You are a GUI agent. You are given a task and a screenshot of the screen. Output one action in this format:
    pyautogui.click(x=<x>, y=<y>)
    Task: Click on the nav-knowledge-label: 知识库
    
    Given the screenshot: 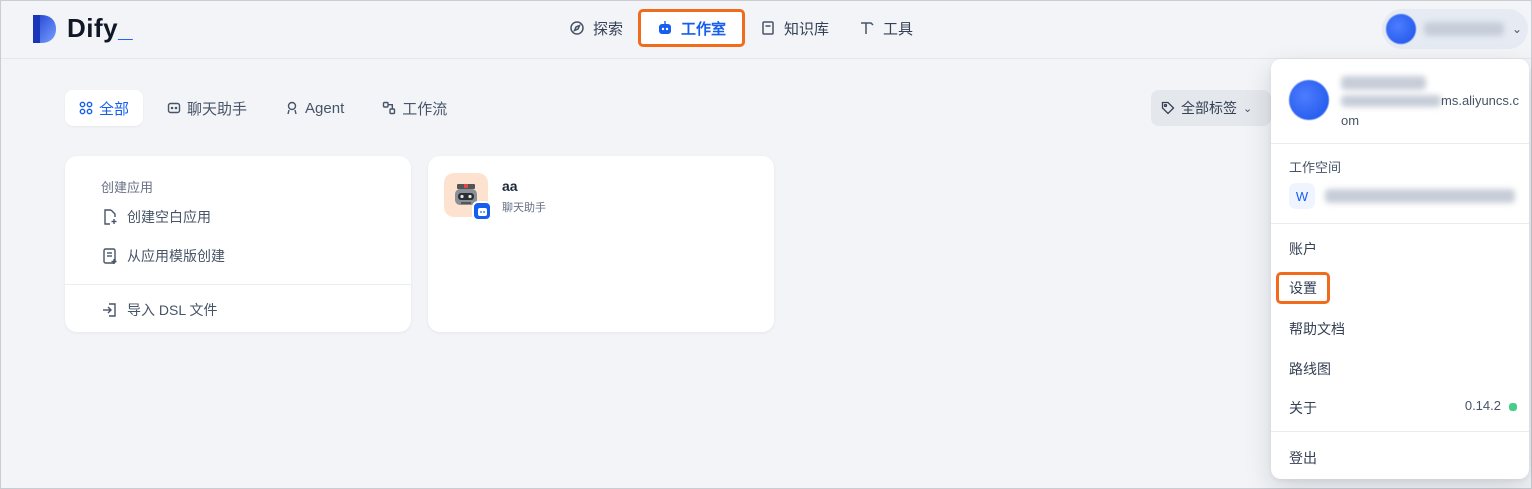 What is the action you would take?
    pyautogui.click(x=807, y=29)
    